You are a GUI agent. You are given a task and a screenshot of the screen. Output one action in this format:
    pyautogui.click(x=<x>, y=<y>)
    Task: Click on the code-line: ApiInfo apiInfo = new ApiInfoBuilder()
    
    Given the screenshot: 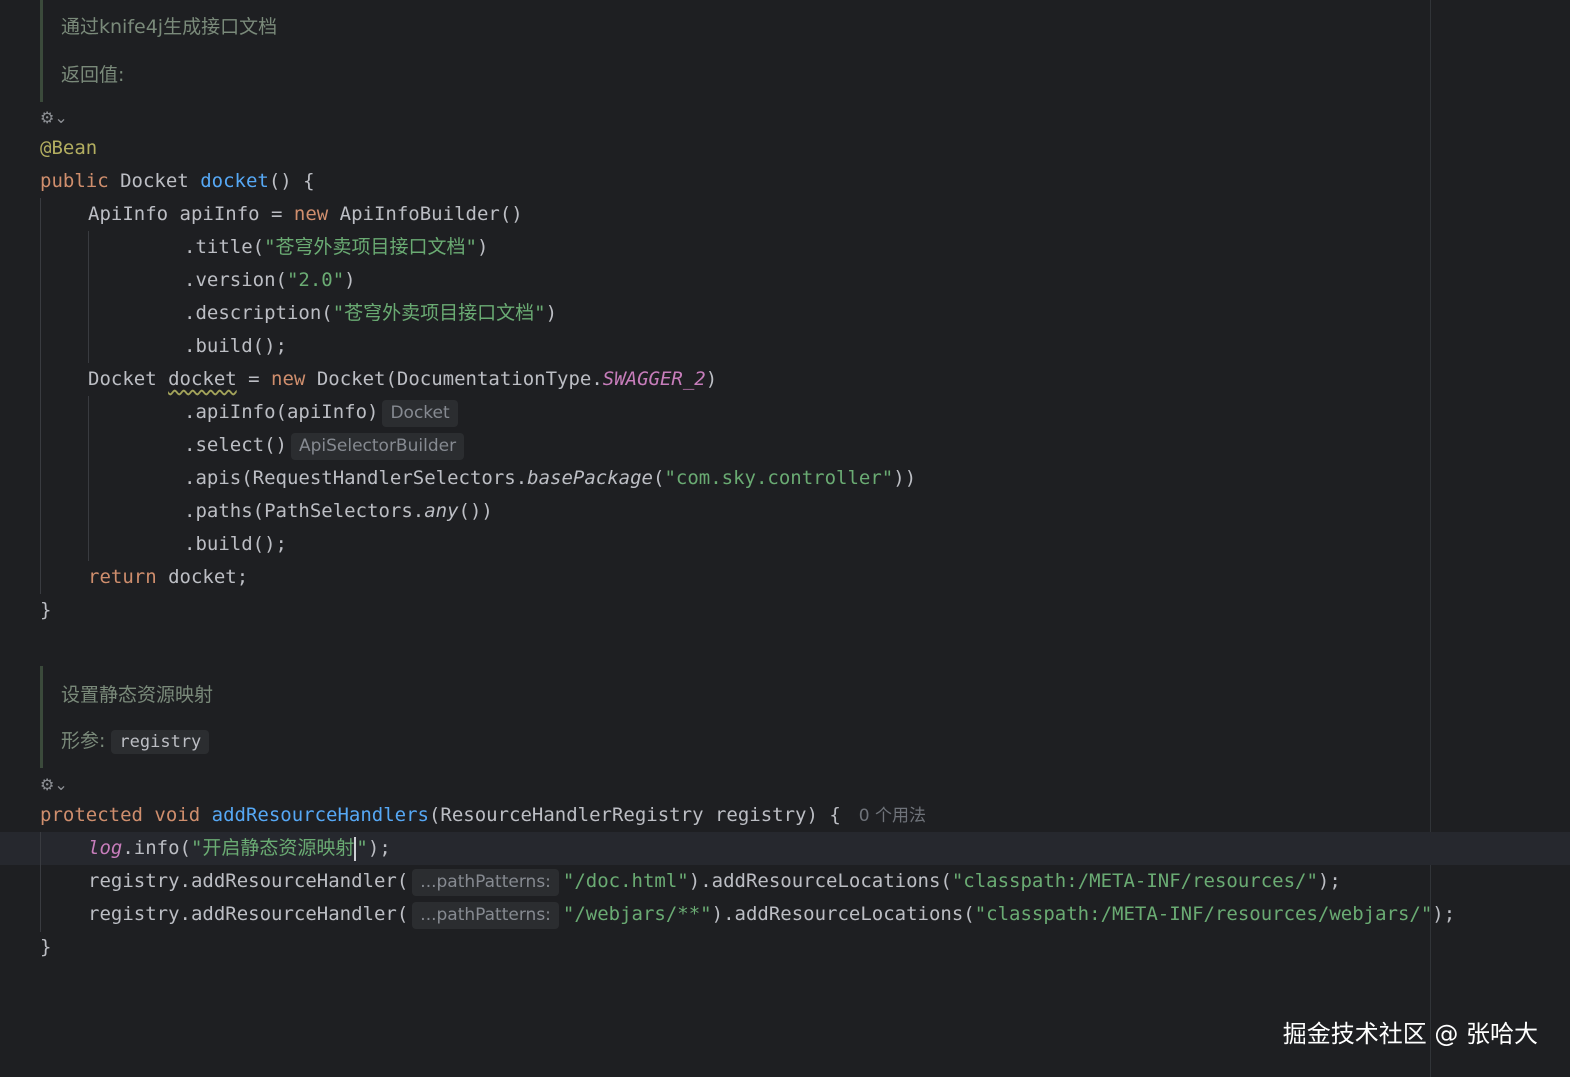 What is the action you would take?
    pyautogui.click(x=305, y=214)
    